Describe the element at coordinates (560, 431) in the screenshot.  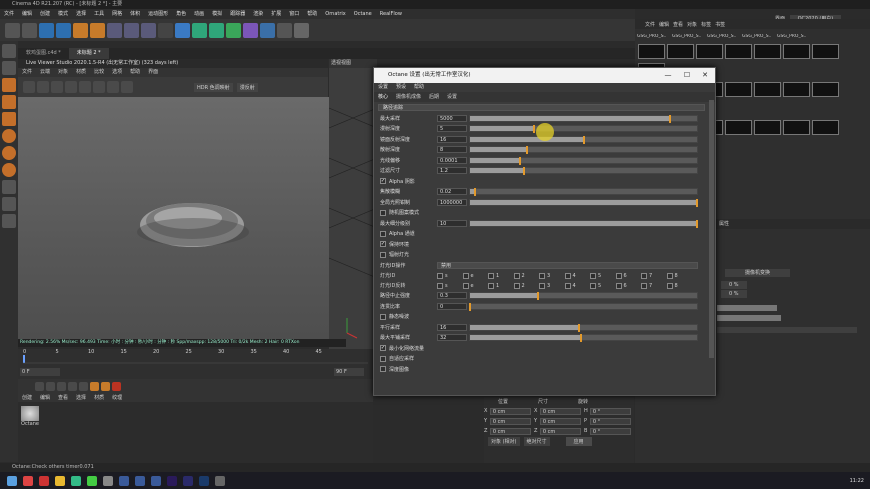
I see `coord-size-input: 0 cm` at that location.